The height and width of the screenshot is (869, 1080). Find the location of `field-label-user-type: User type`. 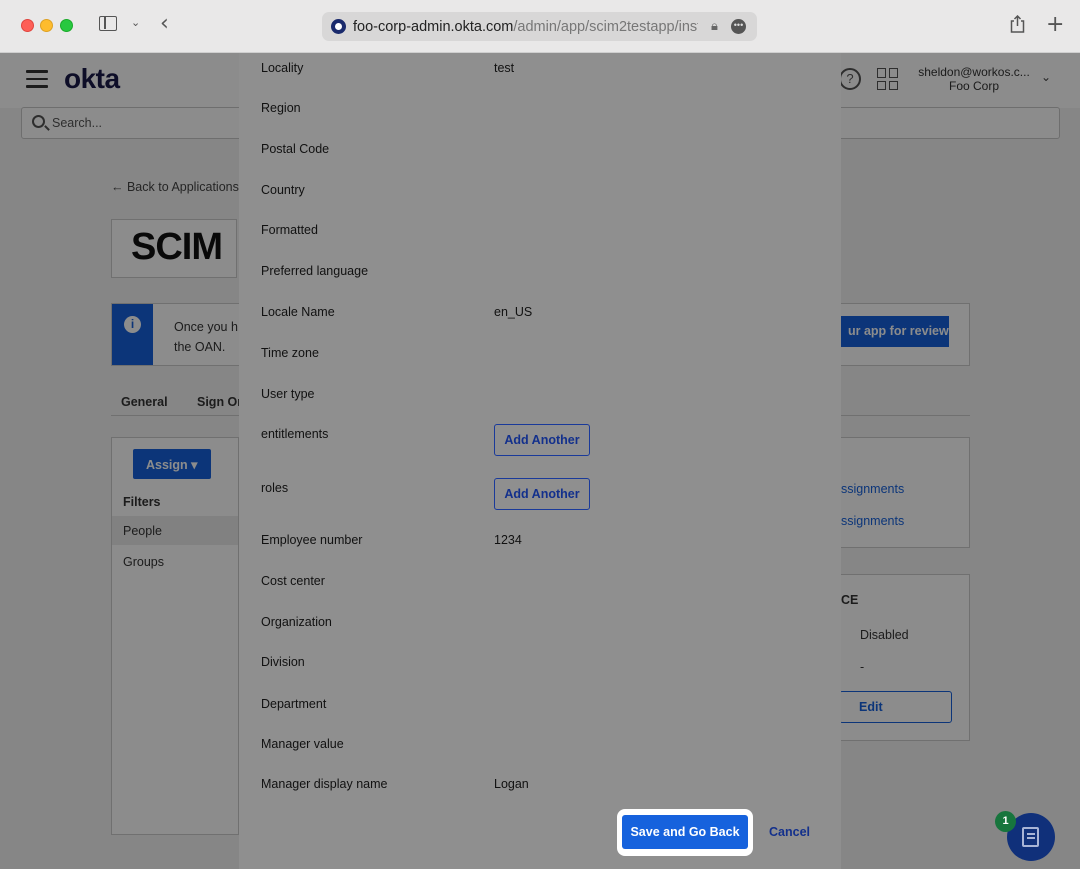

field-label-user-type: User type is located at coordinates (288, 394).